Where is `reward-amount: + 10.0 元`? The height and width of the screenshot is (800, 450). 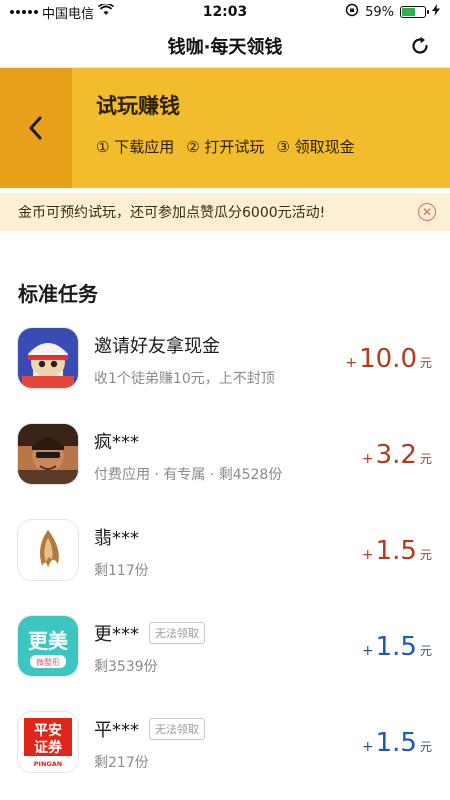
reward-amount: + 10.0 元 is located at coordinates (388, 359).